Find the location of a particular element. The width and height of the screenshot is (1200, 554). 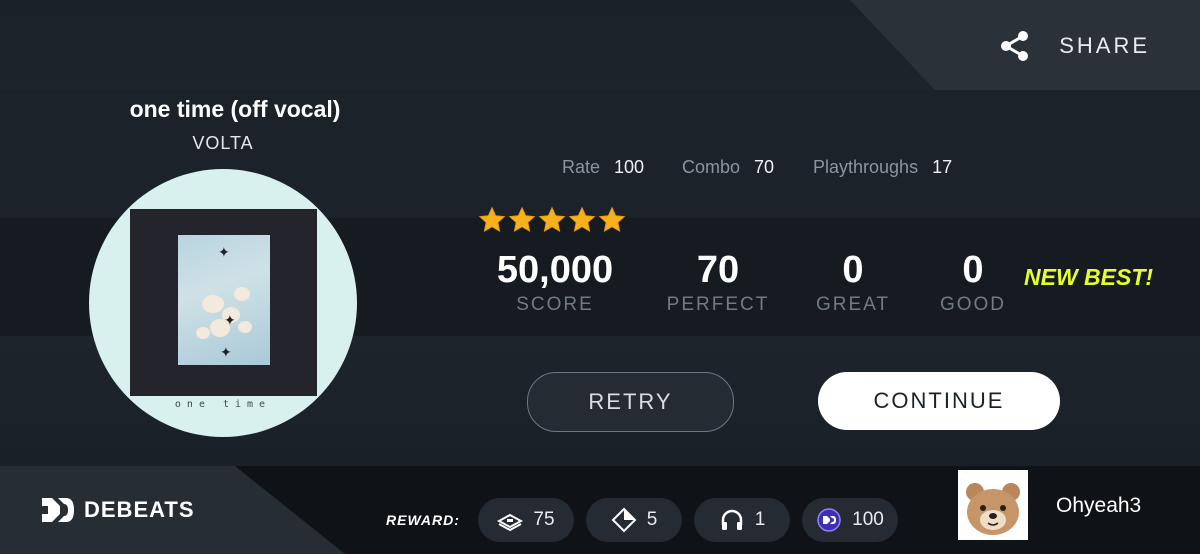

reward-ticket-value: 75 is located at coordinates (544, 519).